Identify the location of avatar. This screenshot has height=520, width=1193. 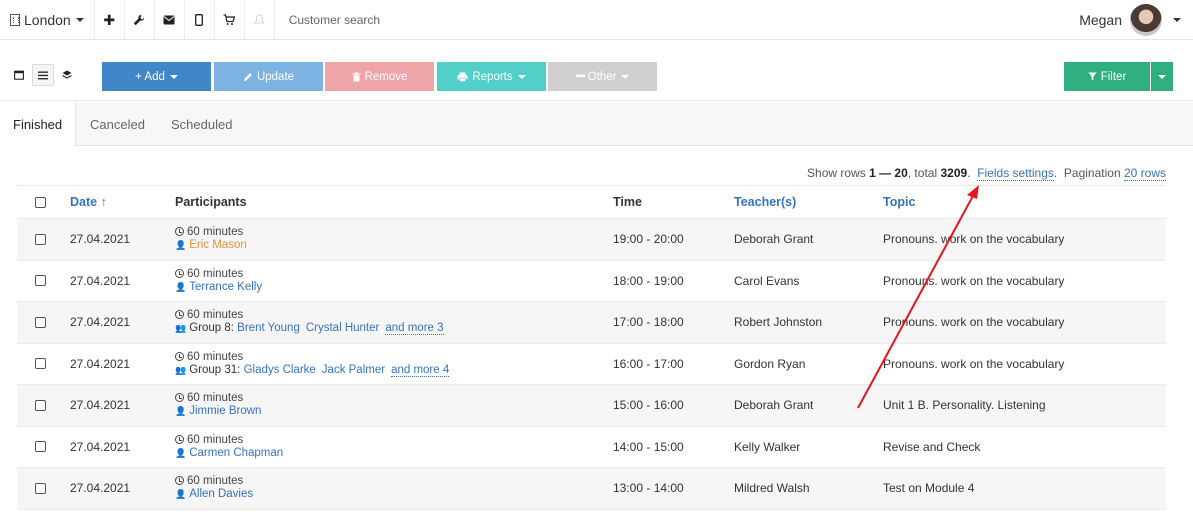
(1146, 20).